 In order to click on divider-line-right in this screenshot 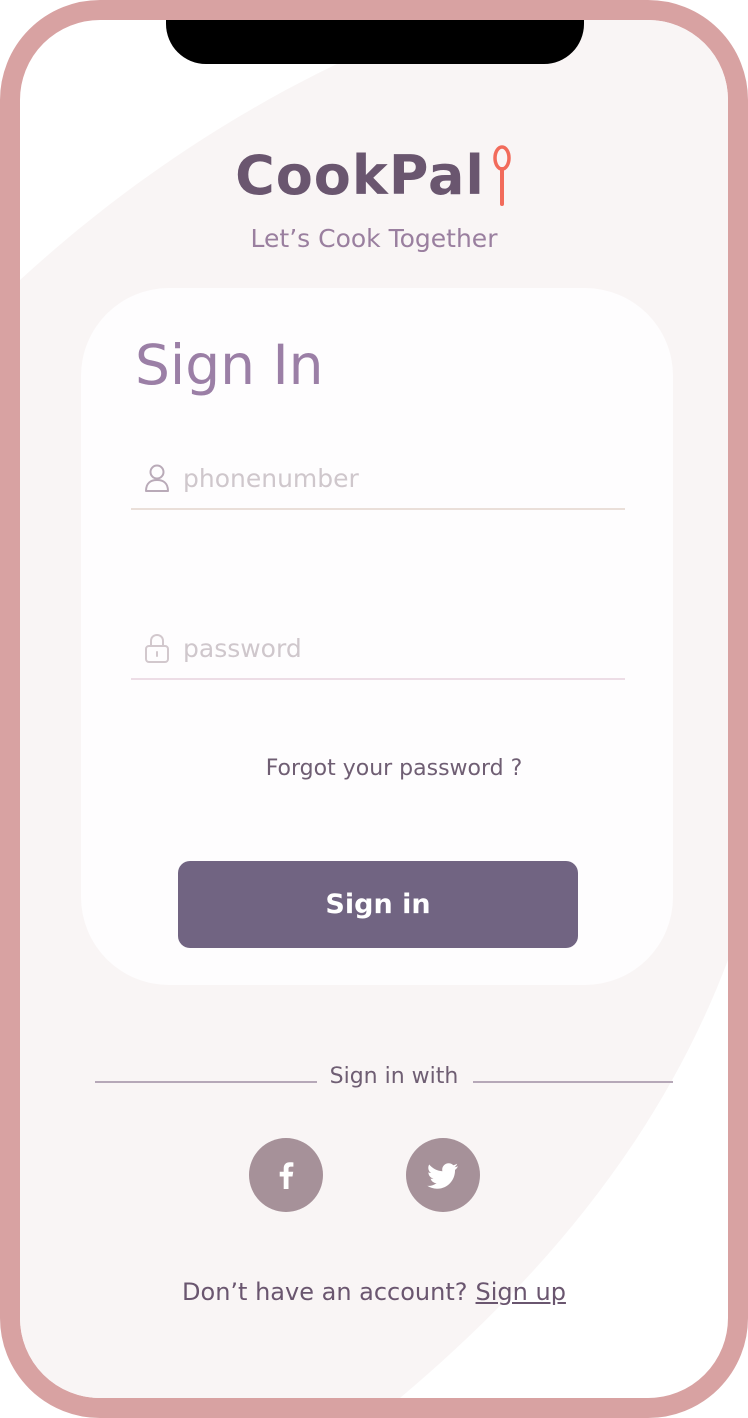, I will do `click(573, 1082)`.